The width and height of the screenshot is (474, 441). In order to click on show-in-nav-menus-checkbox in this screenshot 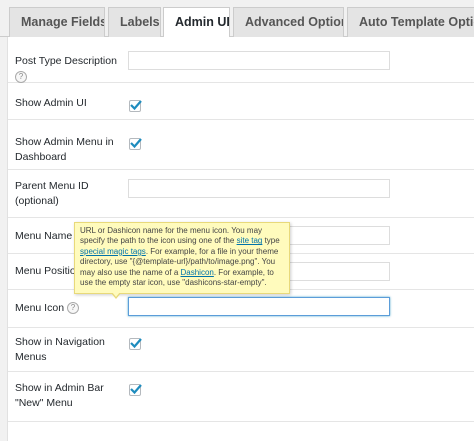, I will do `click(135, 344)`.